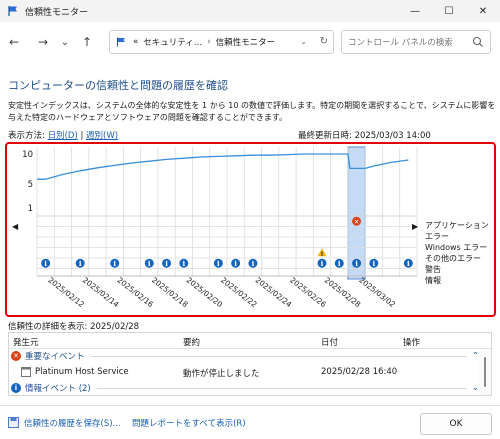 The height and width of the screenshot is (439, 500). Describe the element at coordinates (191, 342) in the screenshot. I see `column-summary: 要約` at that location.